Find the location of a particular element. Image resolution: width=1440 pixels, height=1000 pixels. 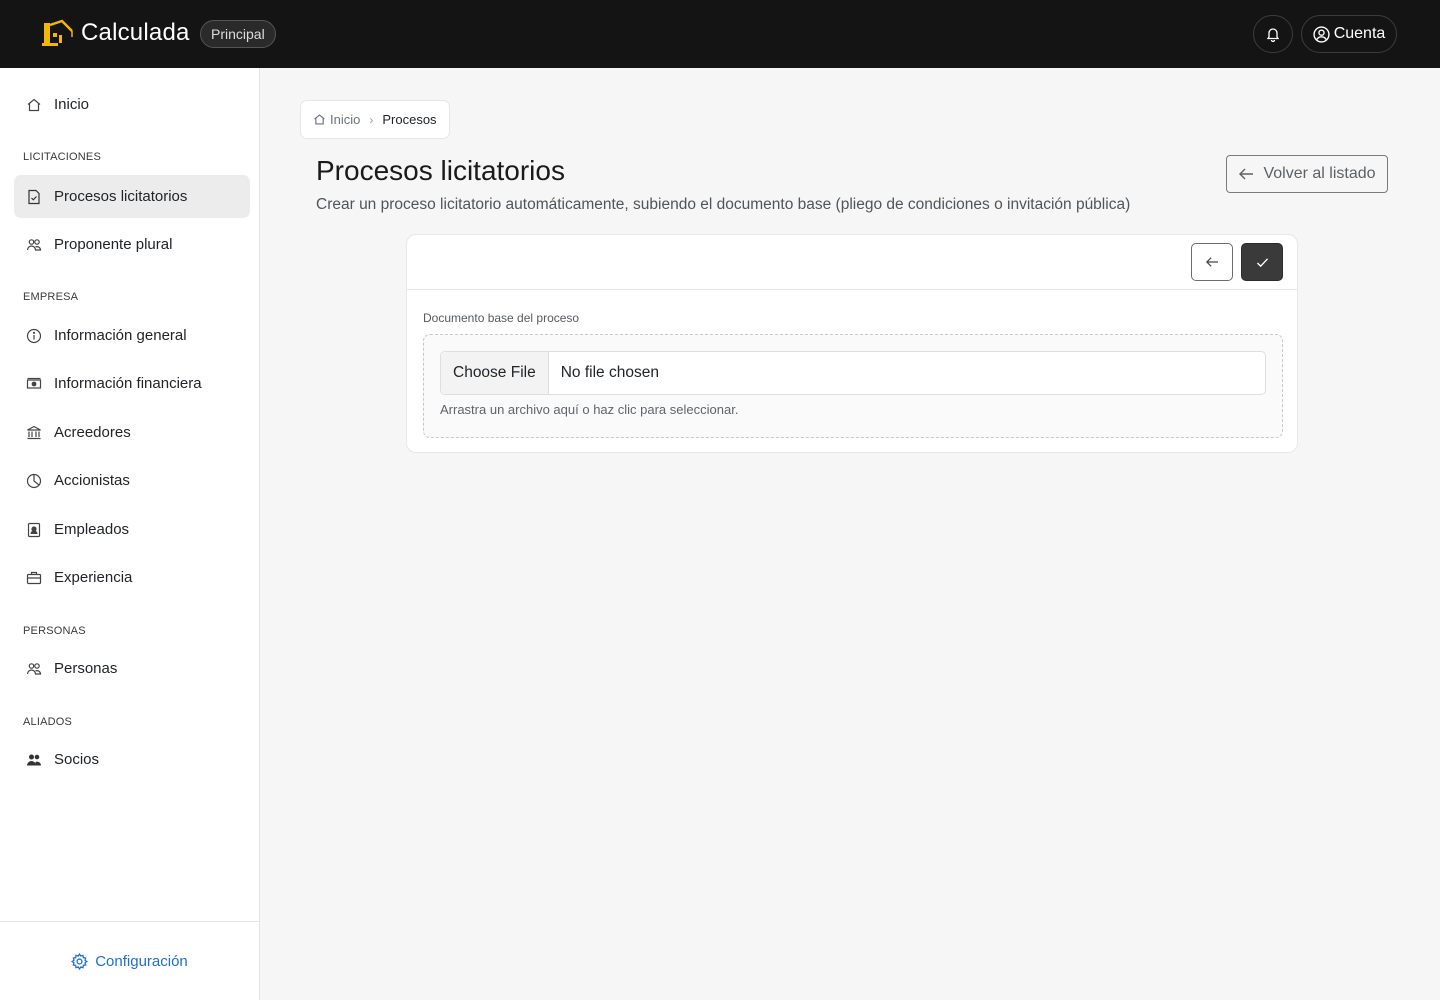

app-name: Calculada is located at coordinates (135, 32).